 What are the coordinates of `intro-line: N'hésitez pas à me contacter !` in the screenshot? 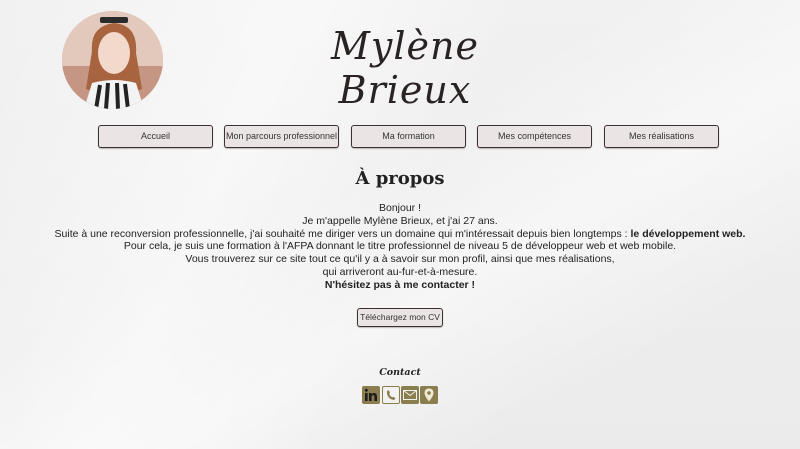 It's located at (400, 285).